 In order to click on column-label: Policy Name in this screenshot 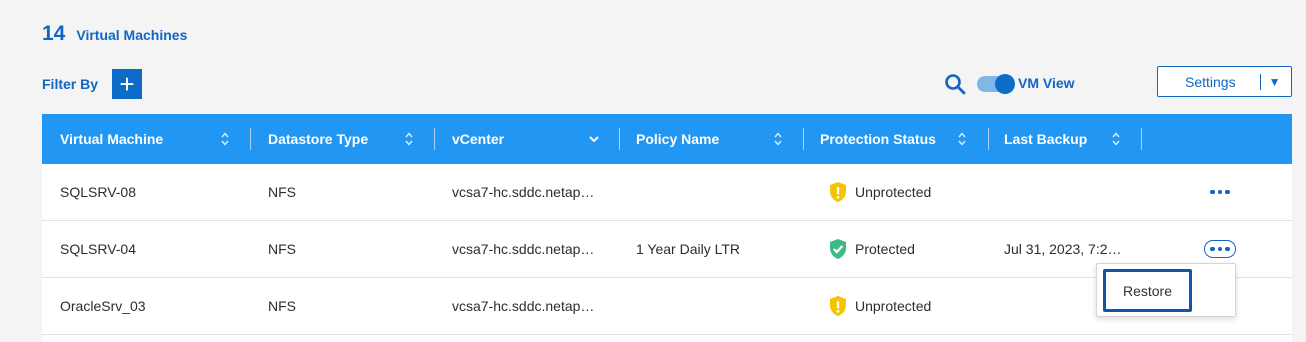, I will do `click(678, 139)`.